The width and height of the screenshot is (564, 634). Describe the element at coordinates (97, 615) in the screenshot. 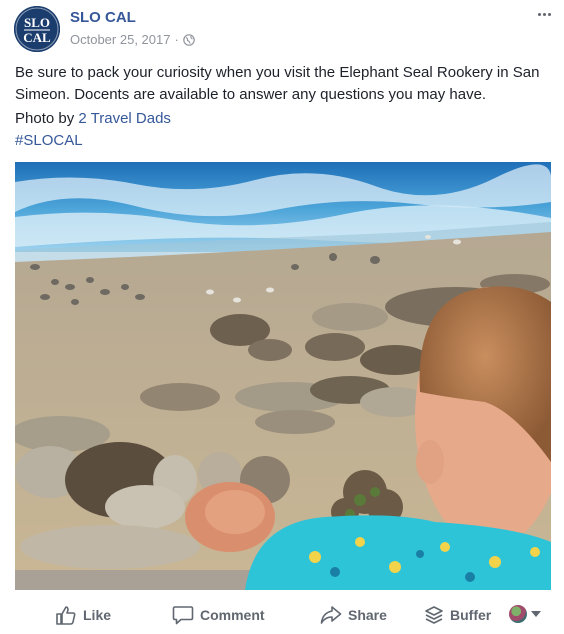

I see `like-label: Like` at that location.